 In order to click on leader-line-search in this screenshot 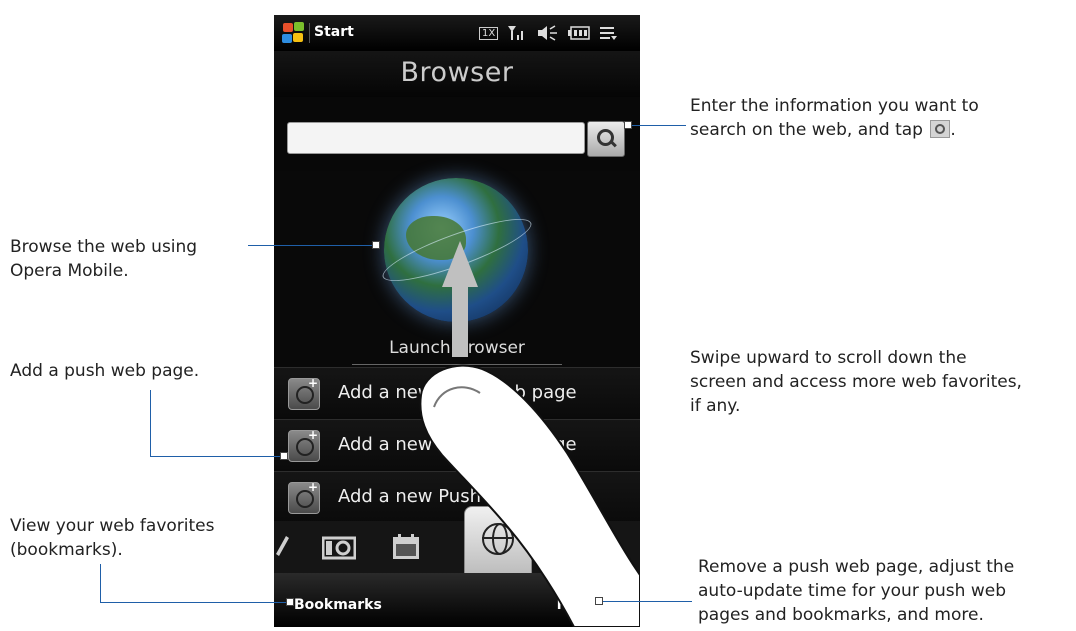, I will do `click(657, 125)`.